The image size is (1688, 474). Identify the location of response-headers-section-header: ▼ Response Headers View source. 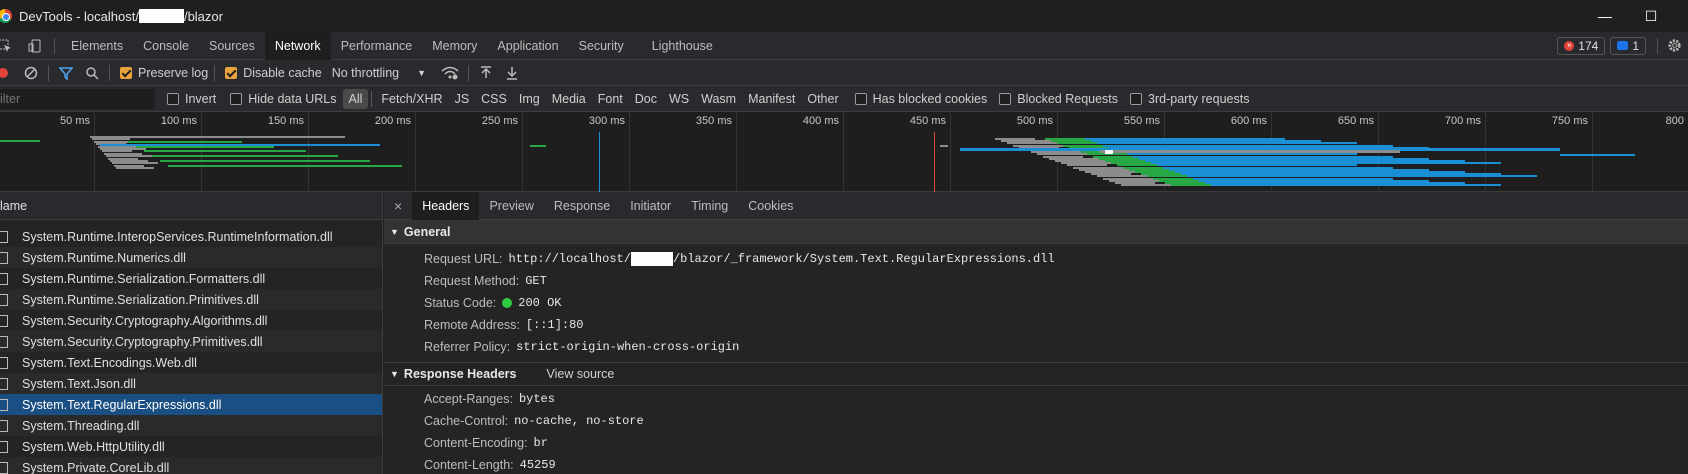
(1036, 374).